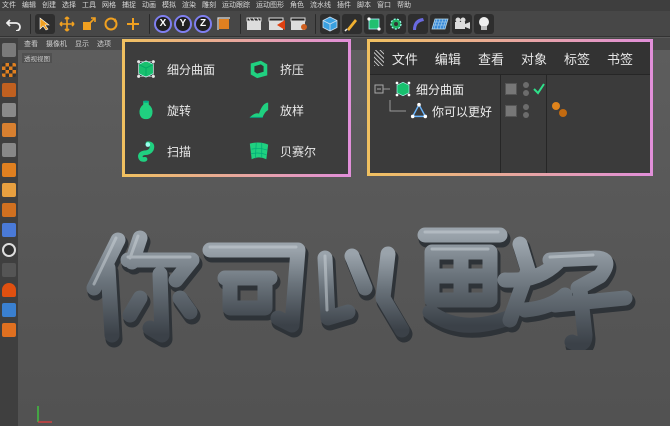 This screenshot has width=670, height=426. Describe the element at coordinates (149, 5) in the screenshot. I see `menu-item: 动画` at that location.